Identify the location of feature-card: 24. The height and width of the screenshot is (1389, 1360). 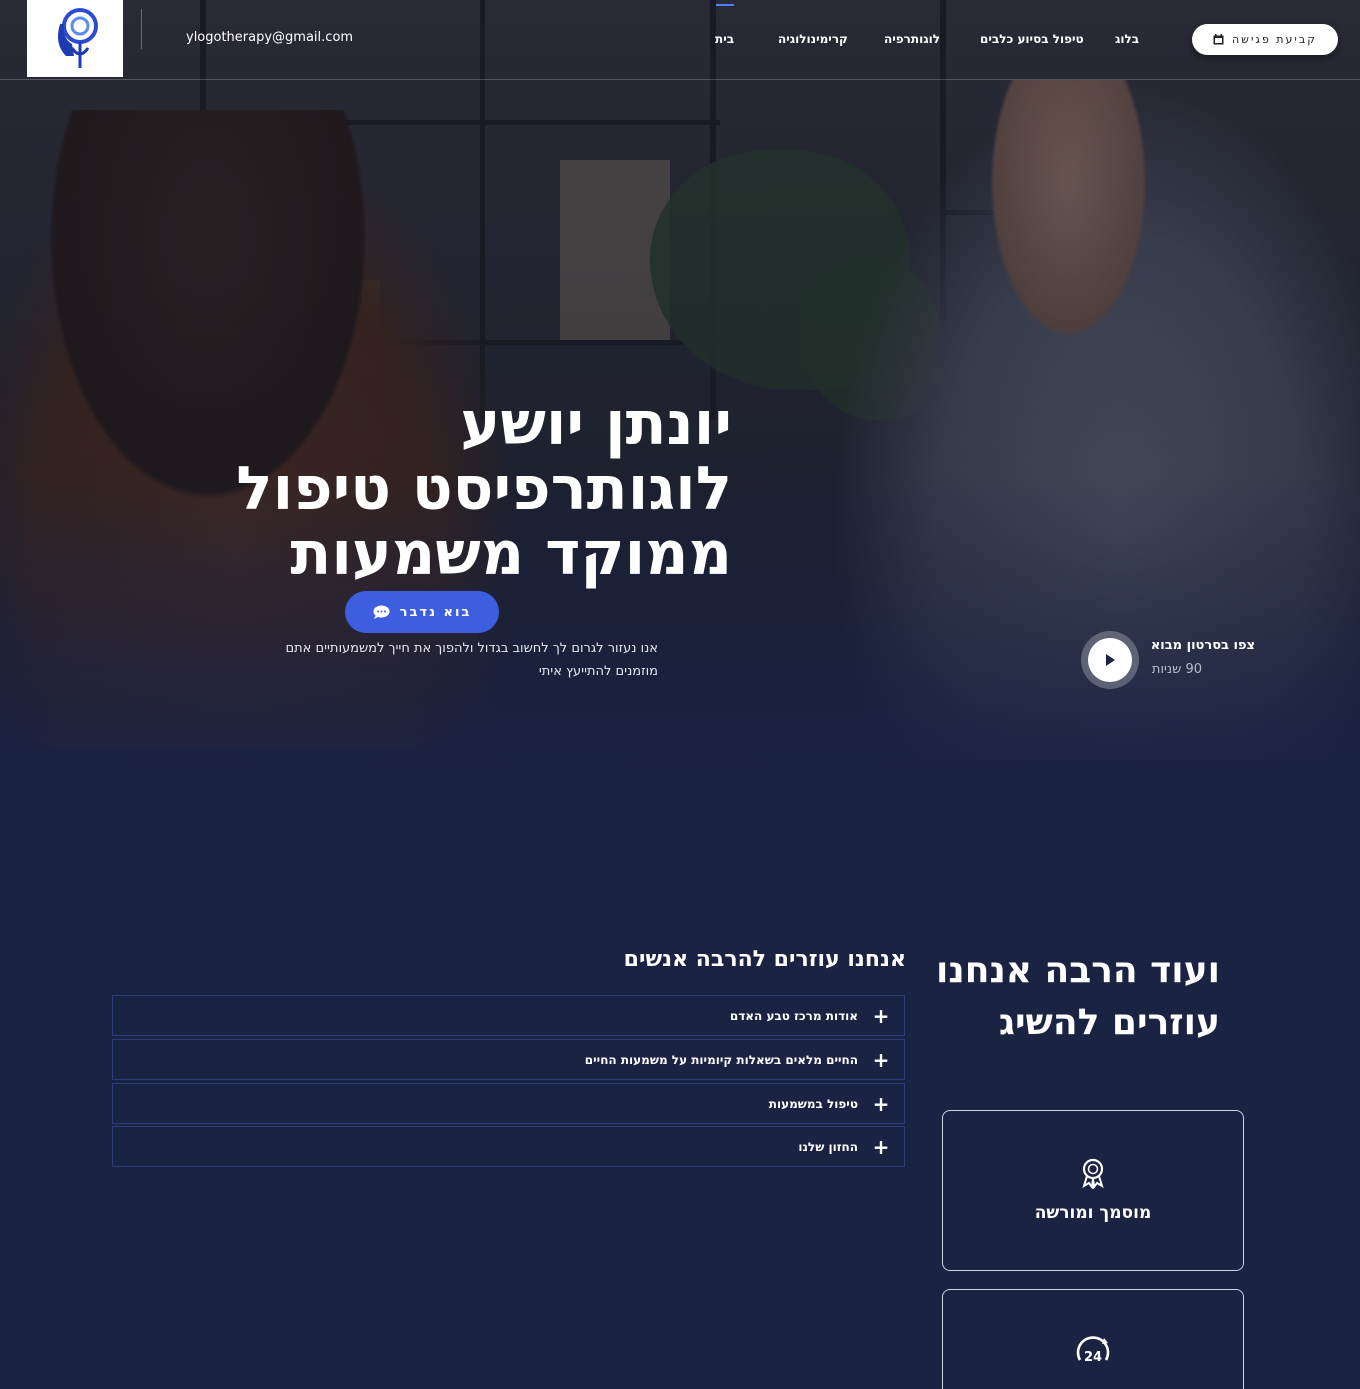
(1093, 1339).